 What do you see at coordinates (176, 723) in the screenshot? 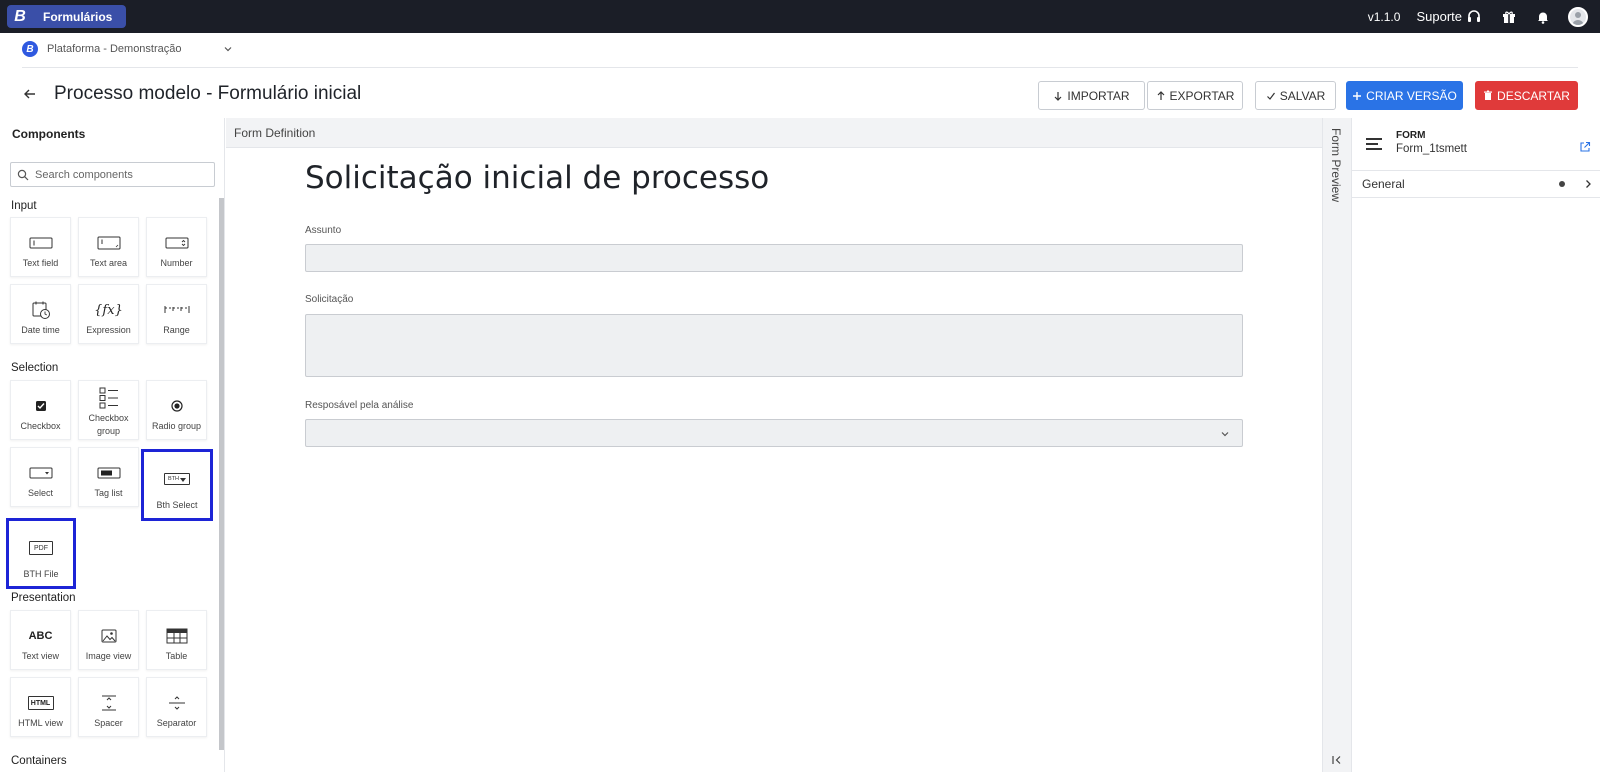
I see `component-label: Separator` at bounding box center [176, 723].